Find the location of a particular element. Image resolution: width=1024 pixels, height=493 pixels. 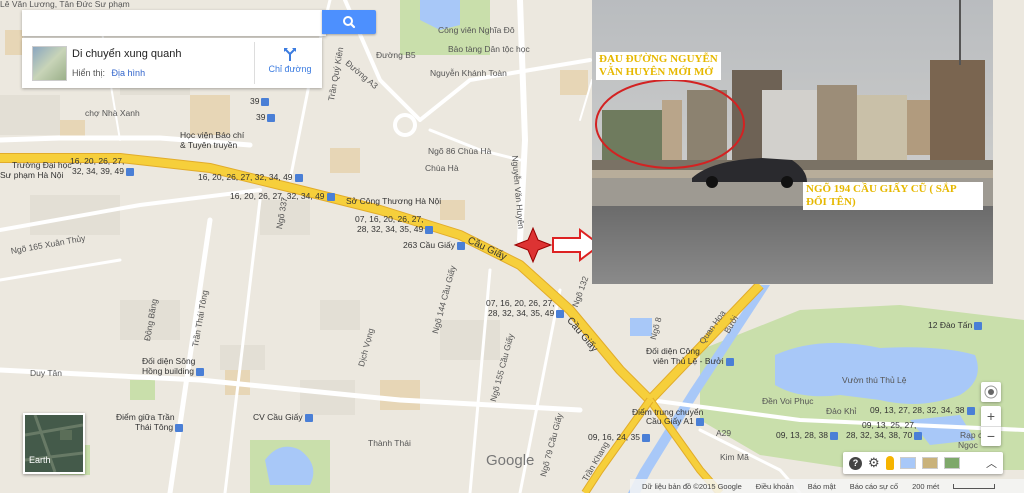

my-location-button is located at coordinates (991, 392).